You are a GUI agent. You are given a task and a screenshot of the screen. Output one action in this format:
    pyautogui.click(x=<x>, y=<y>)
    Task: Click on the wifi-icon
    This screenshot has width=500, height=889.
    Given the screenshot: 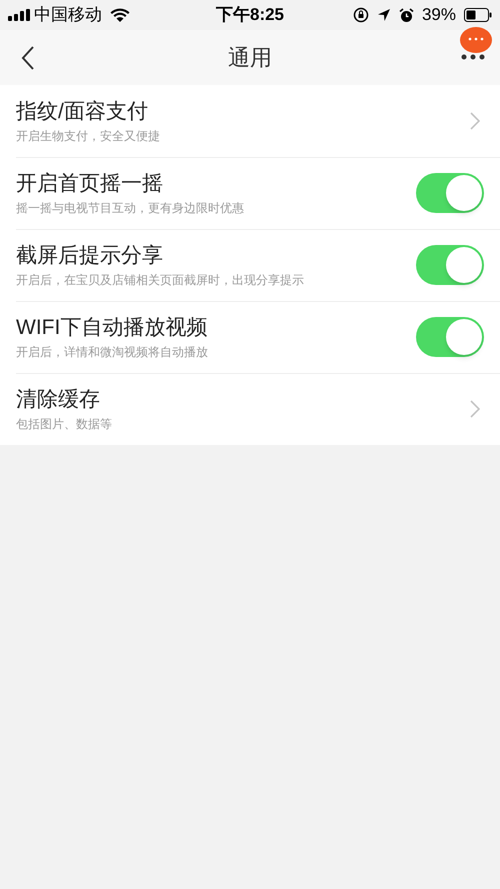 What is the action you would take?
    pyautogui.click(x=120, y=15)
    